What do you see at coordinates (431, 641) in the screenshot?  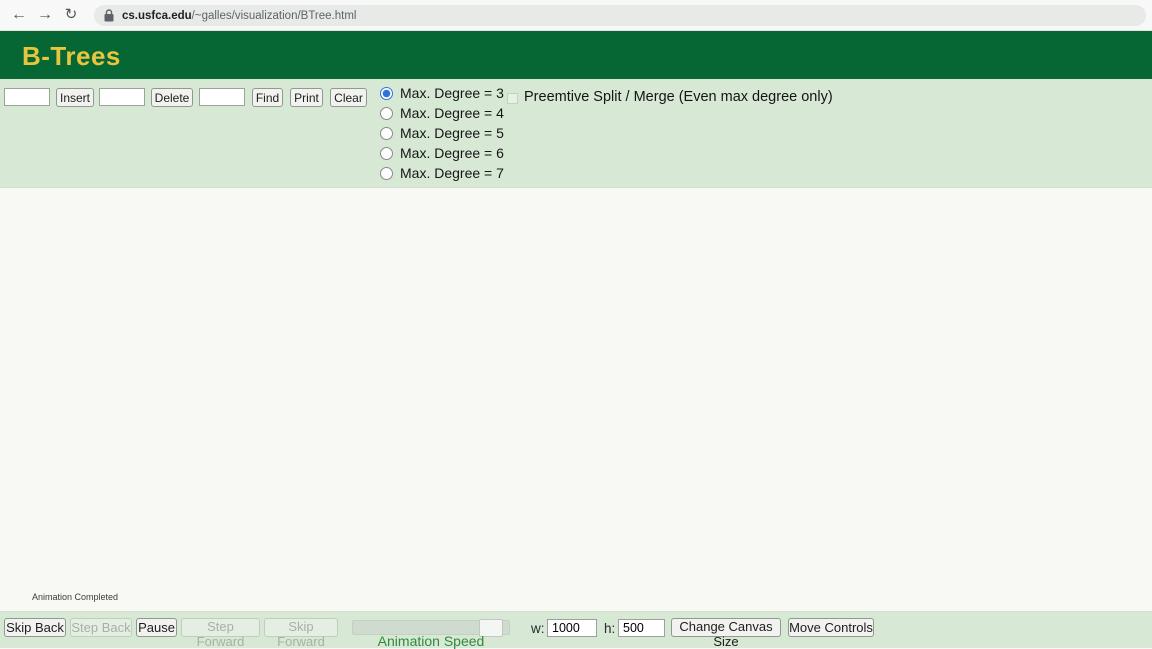 I see `animation-speed-label: Animation Speed` at bounding box center [431, 641].